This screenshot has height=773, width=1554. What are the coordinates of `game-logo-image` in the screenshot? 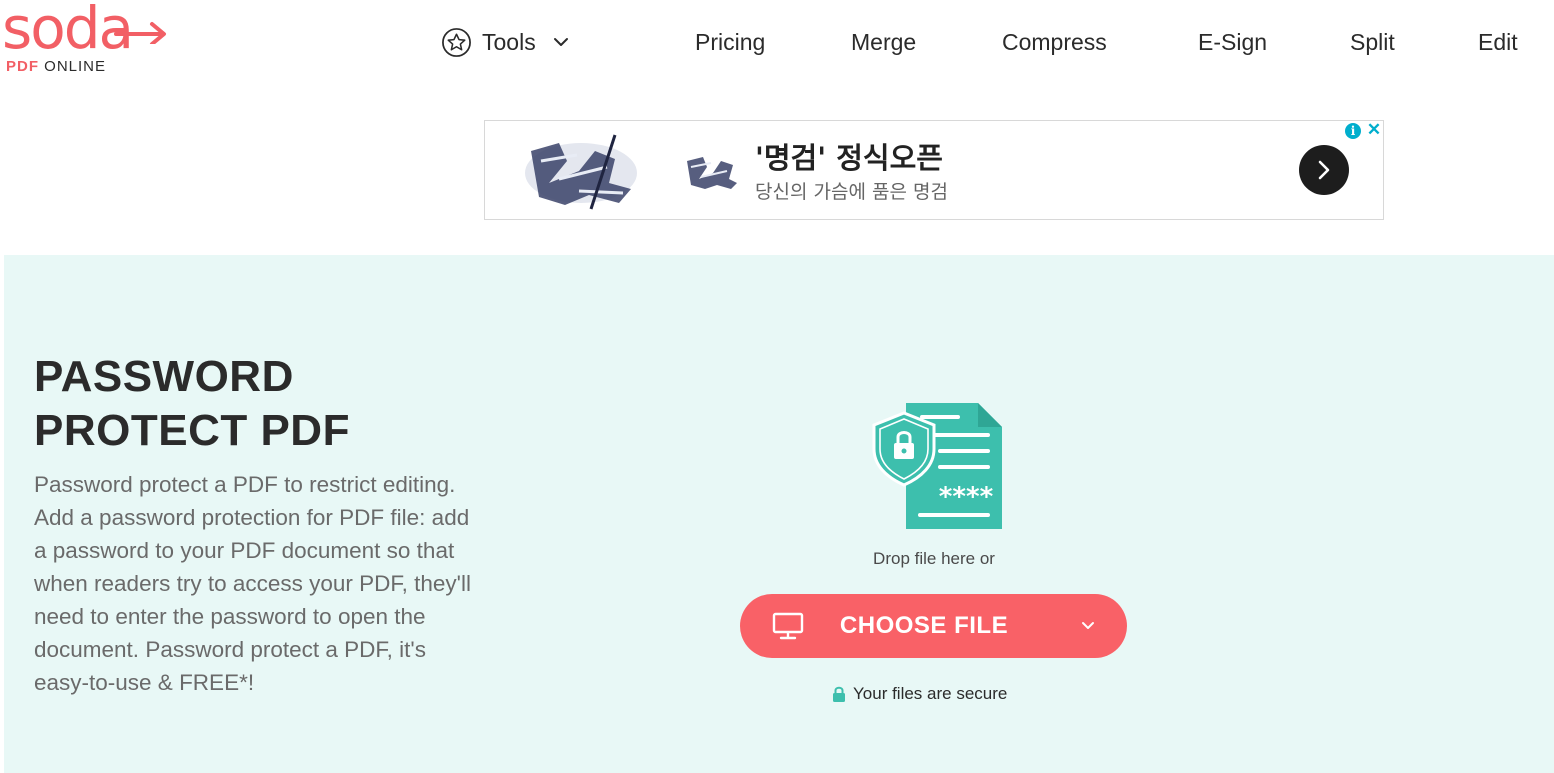 It's located at (581, 172).